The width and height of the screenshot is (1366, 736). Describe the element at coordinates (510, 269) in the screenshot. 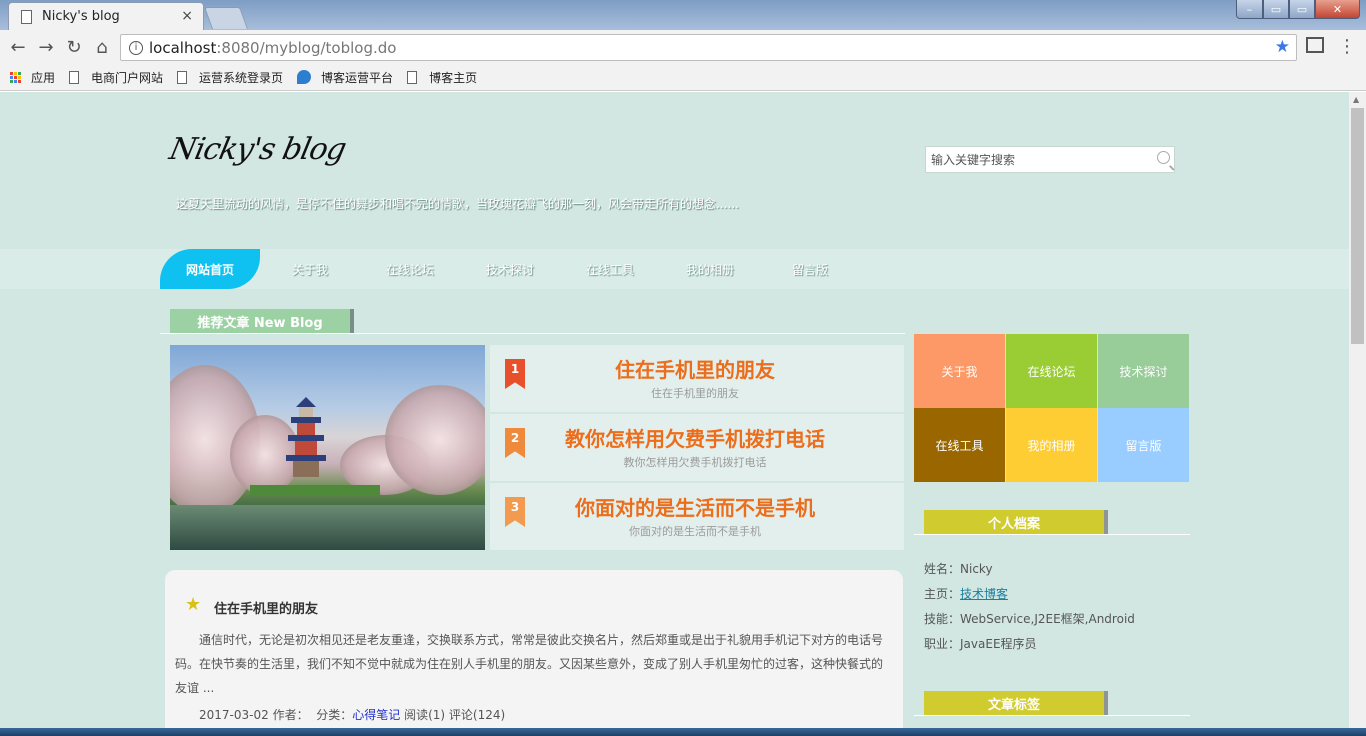

I see `nav-item-tech: 技术探讨` at that location.